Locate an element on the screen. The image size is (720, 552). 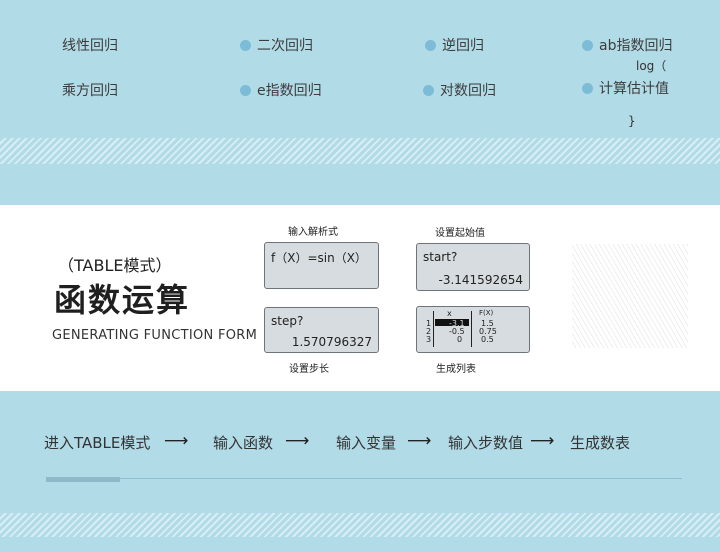
step-label: step? is located at coordinates (287, 321).